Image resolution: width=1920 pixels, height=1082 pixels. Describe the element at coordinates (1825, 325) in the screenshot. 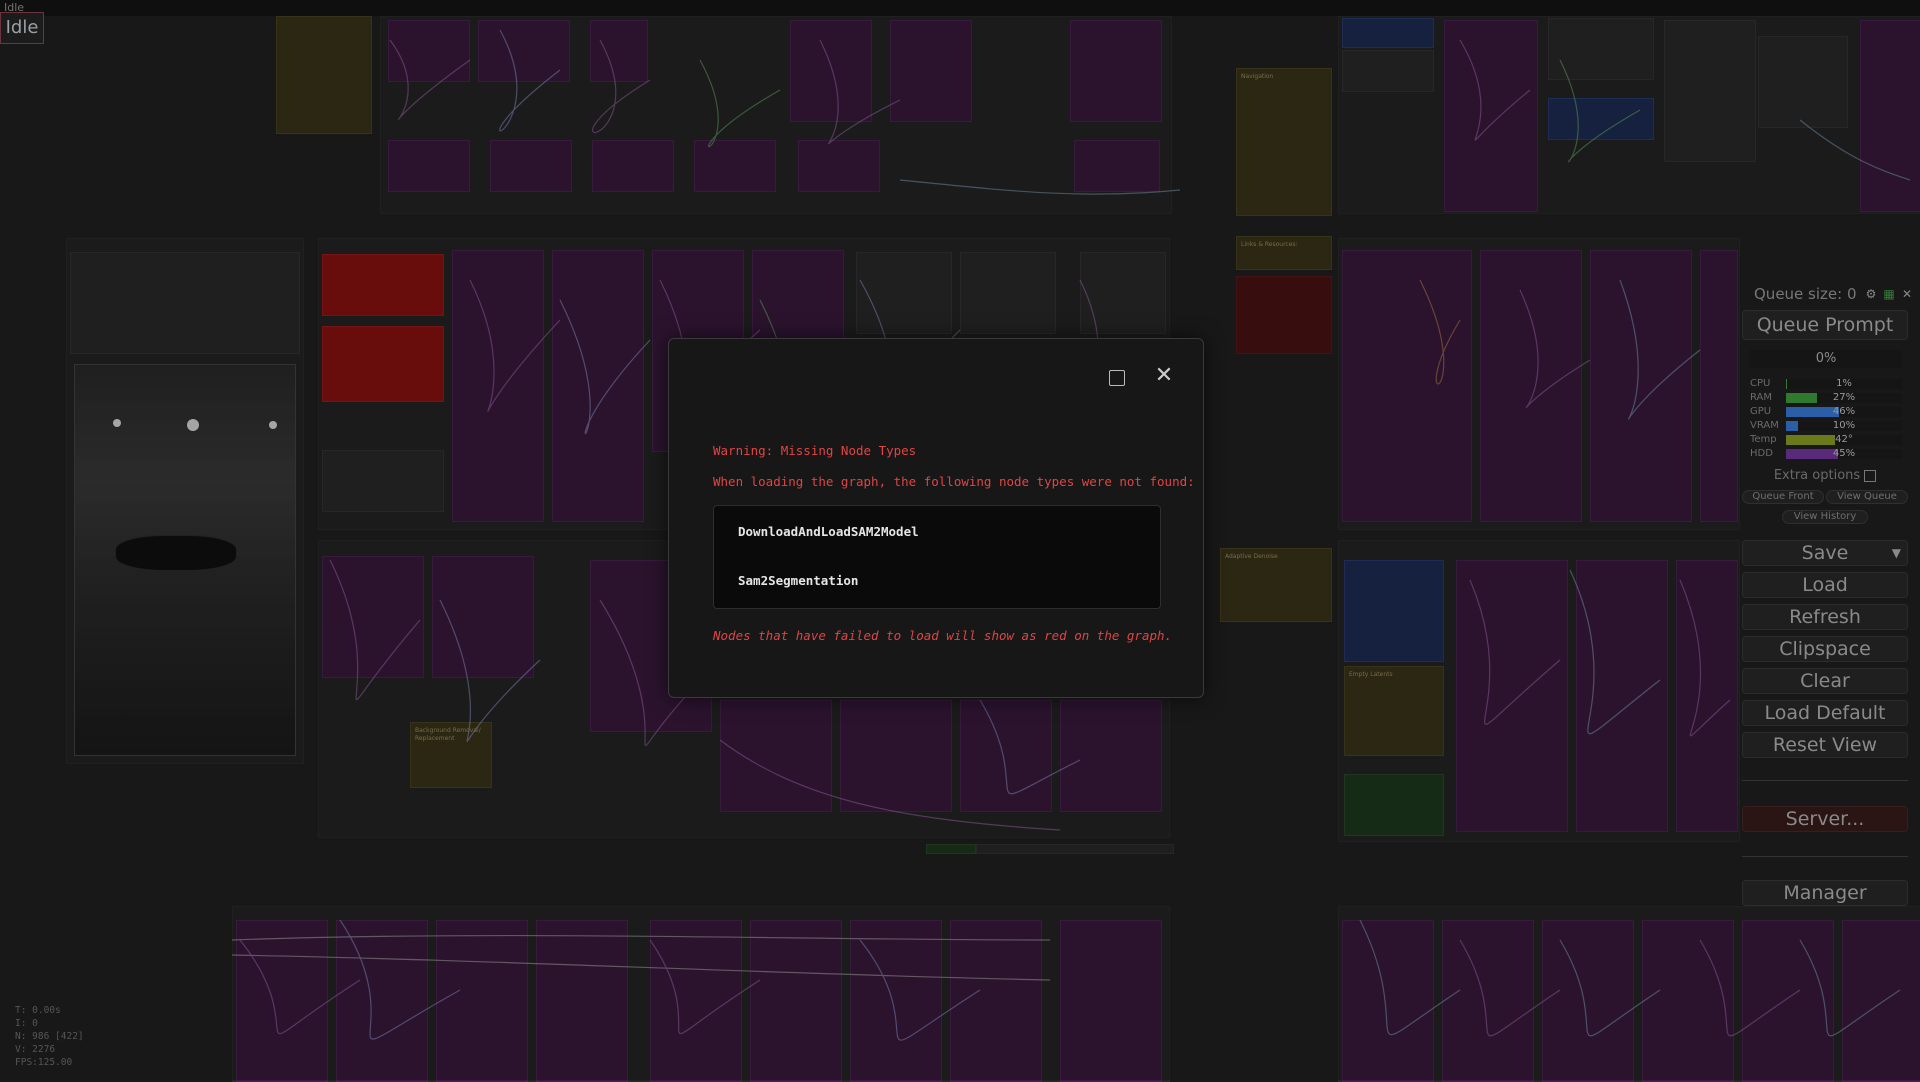

I see `queue-prompt-button: Queue Prompt` at that location.